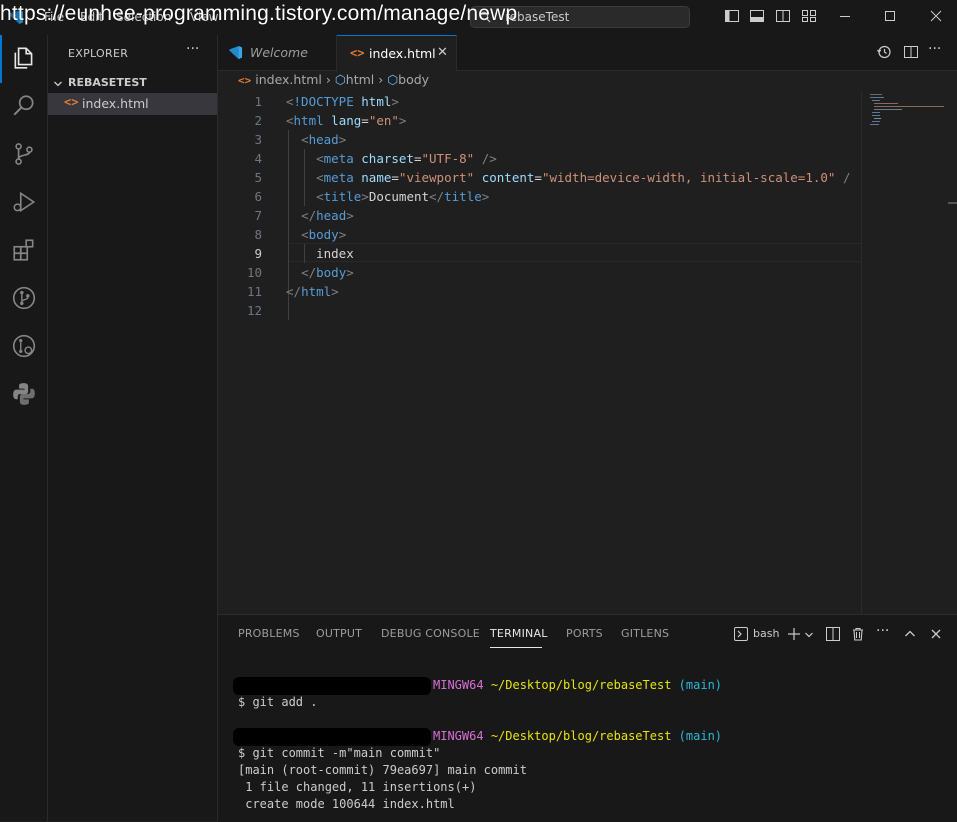 Image resolution: width=957 pixels, height=822 pixels. What do you see at coordinates (192, 49) in the screenshot?
I see `explorer-more-actions-button: ···` at bounding box center [192, 49].